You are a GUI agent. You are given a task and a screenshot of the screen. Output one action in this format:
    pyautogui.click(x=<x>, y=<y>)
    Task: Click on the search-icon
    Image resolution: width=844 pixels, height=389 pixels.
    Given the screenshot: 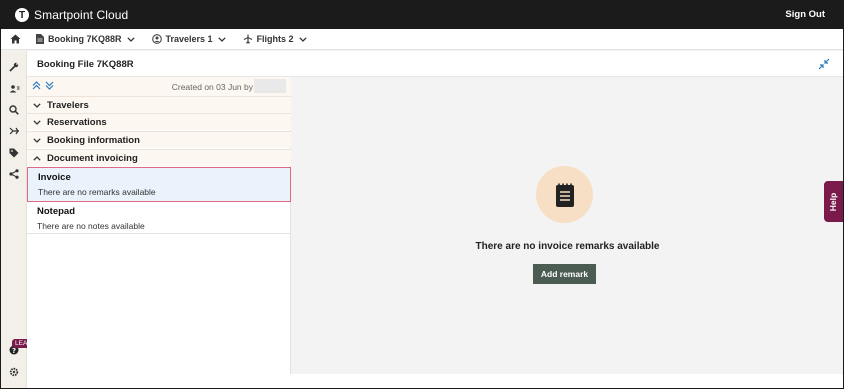 What is the action you would take?
    pyautogui.click(x=14, y=110)
    